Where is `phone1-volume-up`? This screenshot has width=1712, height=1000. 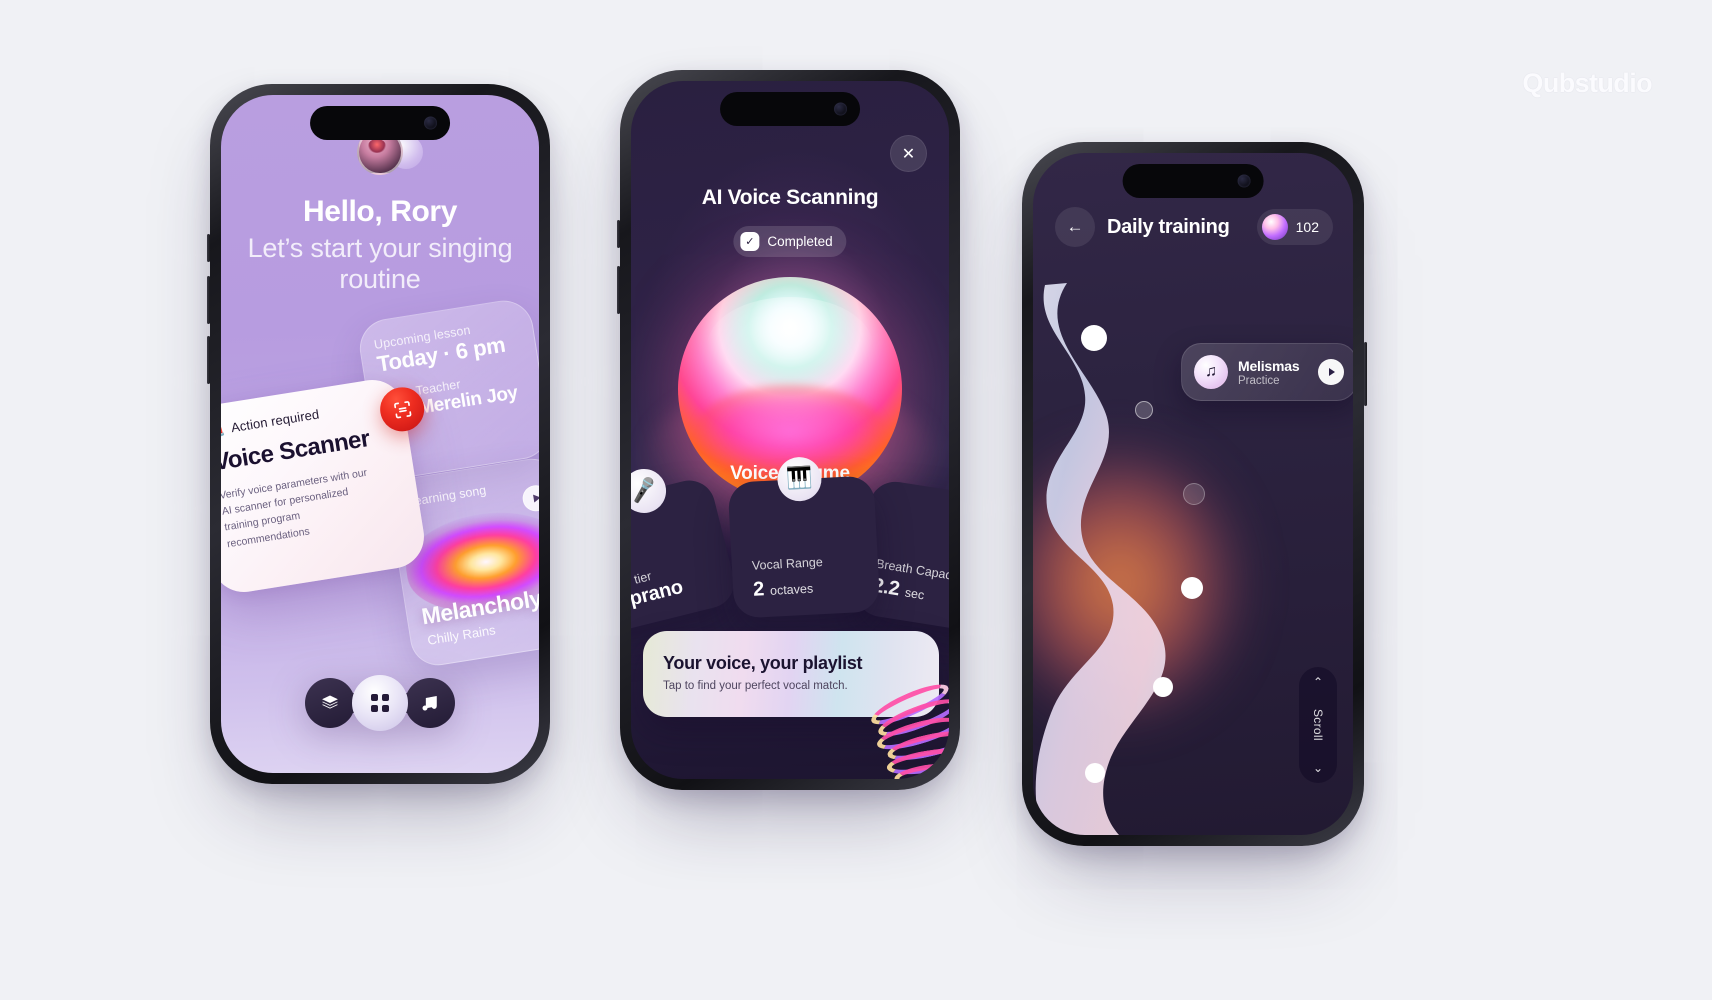
phone1-volume-up is located at coordinates (208, 248).